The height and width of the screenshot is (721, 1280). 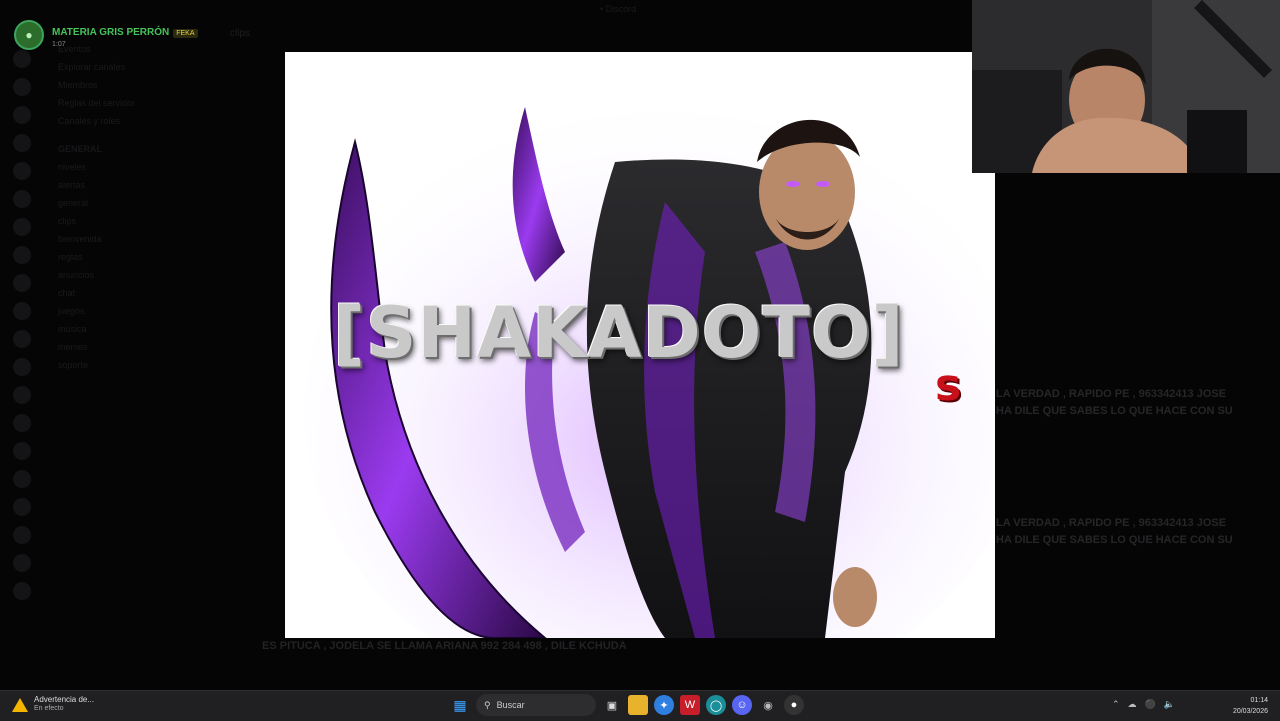 What do you see at coordinates (1250, 711) in the screenshot?
I see `clock-date: 20/03/2026` at bounding box center [1250, 711].